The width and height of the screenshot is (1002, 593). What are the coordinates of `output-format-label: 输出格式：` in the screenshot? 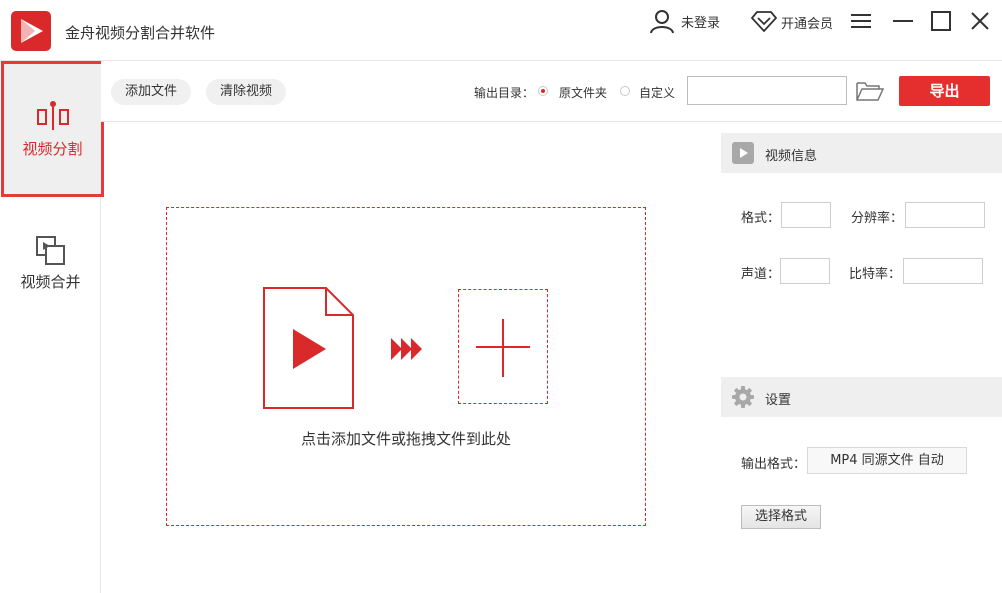 It's located at (774, 464).